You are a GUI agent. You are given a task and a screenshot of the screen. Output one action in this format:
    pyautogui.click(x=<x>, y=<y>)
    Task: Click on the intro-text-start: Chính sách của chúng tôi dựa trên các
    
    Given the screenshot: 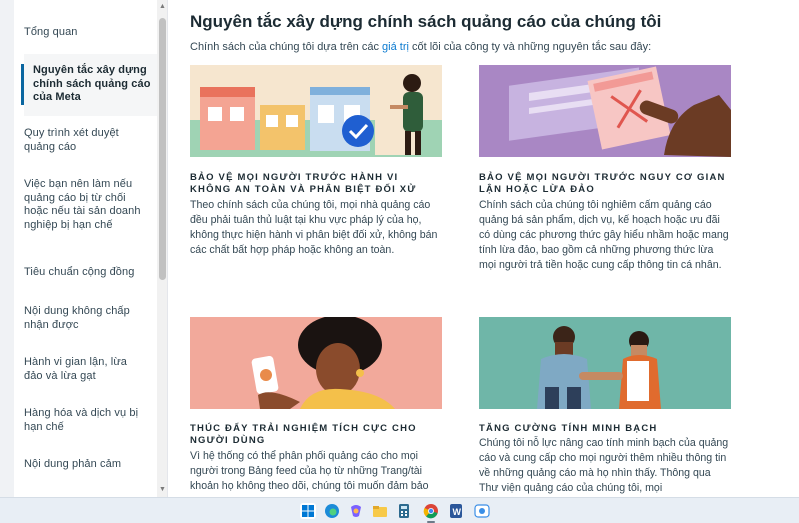 What is the action you would take?
    pyautogui.click(x=286, y=47)
    